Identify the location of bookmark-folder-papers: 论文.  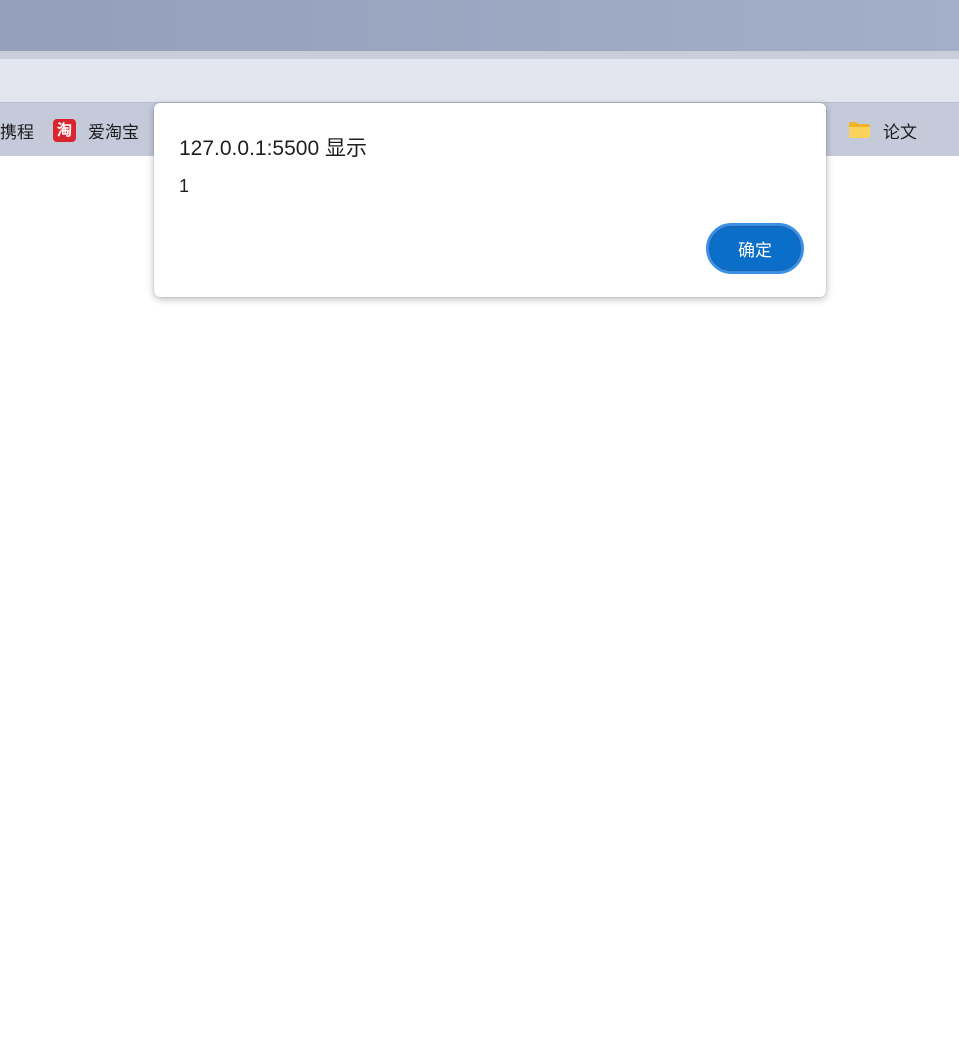
(882, 130).